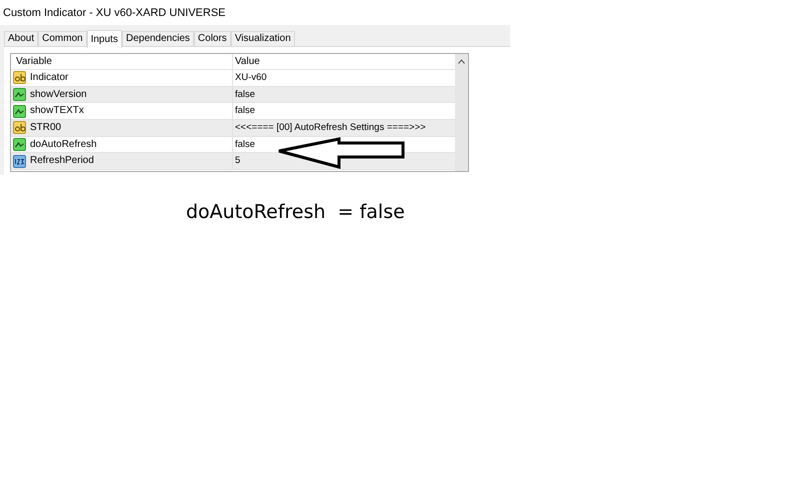 The width and height of the screenshot is (800, 494). I want to click on column-header: Variable, so click(122, 61).